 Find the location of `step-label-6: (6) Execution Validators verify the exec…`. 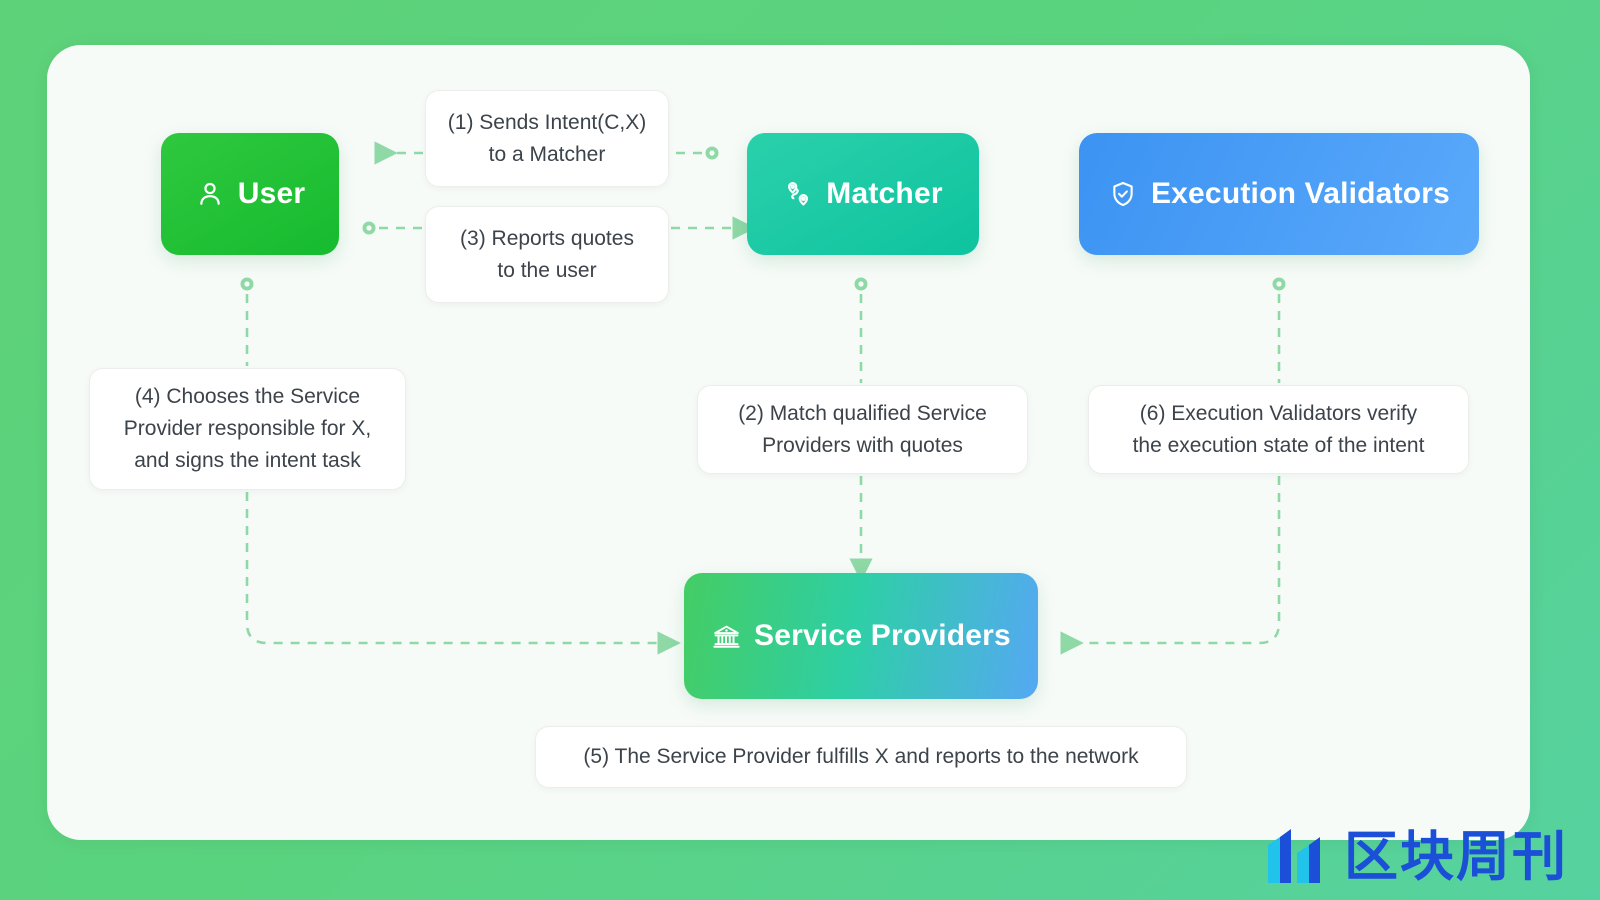

step-label-6: (6) Execution Validators verify the exec… is located at coordinates (1278, 429).